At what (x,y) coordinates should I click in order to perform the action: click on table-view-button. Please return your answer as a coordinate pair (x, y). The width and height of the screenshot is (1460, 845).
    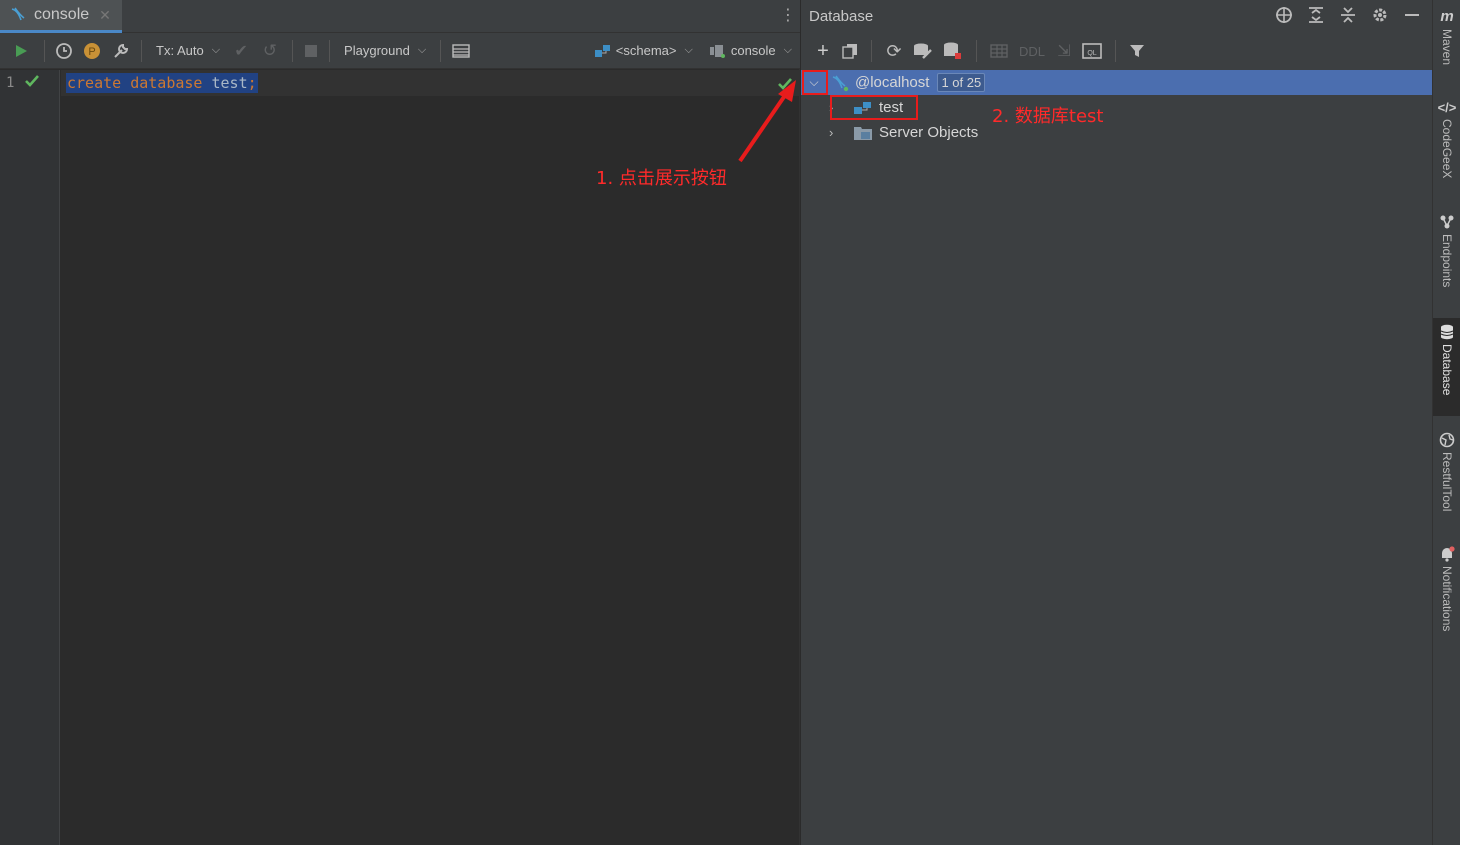
    Looking at the image, I should click on (999, 51).